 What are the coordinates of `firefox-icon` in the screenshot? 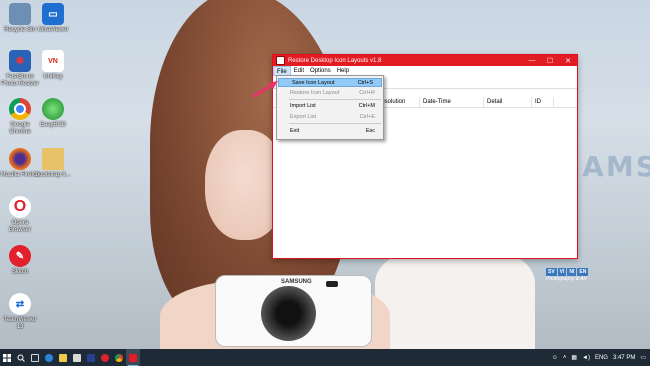 It's located at (20, 159).